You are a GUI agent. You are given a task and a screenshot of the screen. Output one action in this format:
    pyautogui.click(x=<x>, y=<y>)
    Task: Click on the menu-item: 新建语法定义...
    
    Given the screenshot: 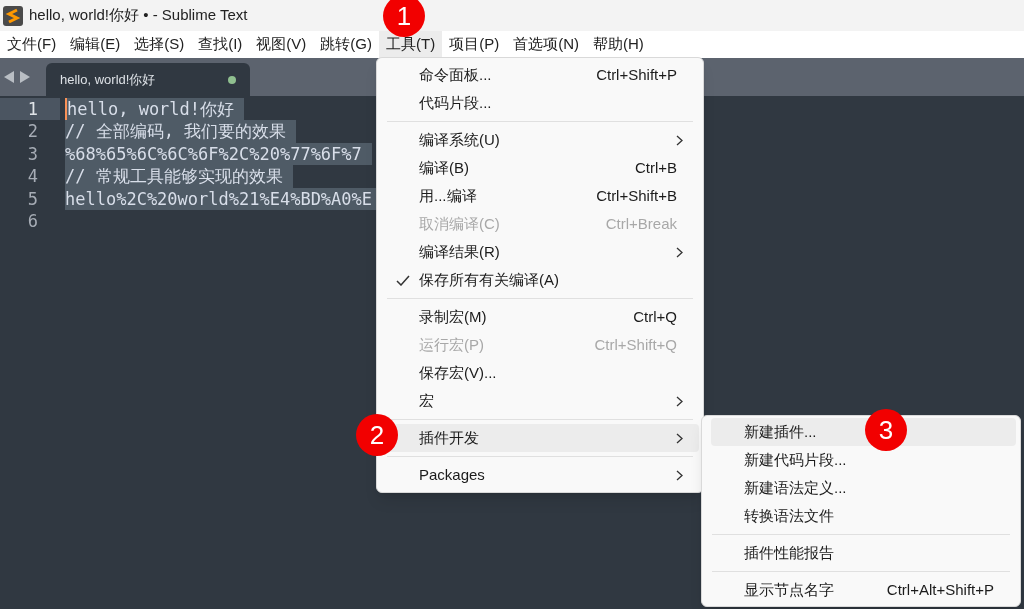 What is the action you would take?
    pyautogui.click(x=863, y=488)
    